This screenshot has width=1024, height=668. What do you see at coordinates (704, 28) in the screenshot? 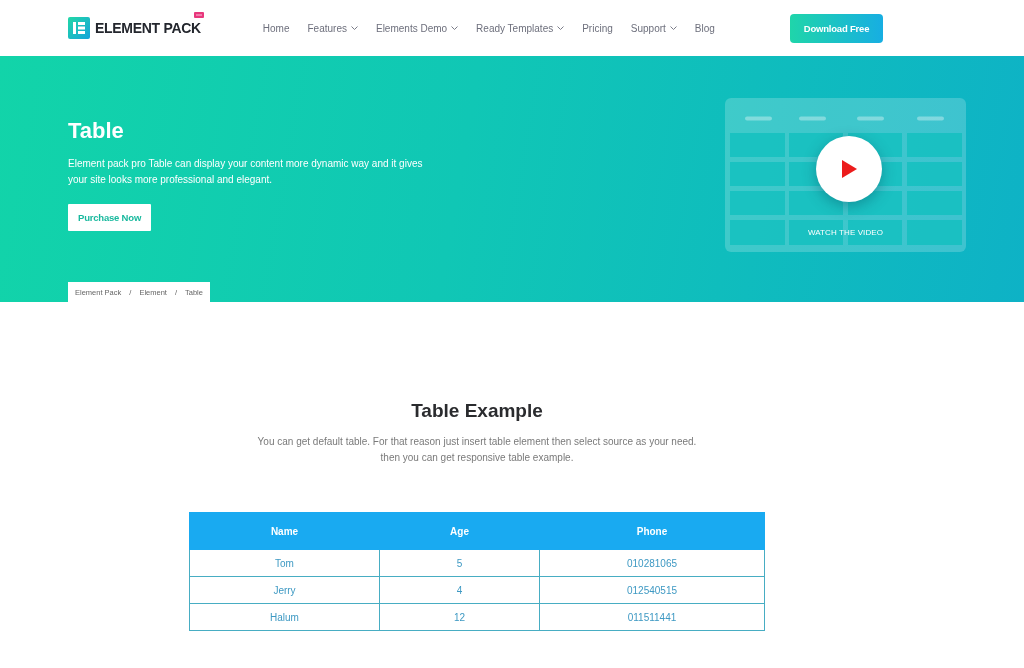
I see `nav-link: Blog` at bounding box center [704, 28].